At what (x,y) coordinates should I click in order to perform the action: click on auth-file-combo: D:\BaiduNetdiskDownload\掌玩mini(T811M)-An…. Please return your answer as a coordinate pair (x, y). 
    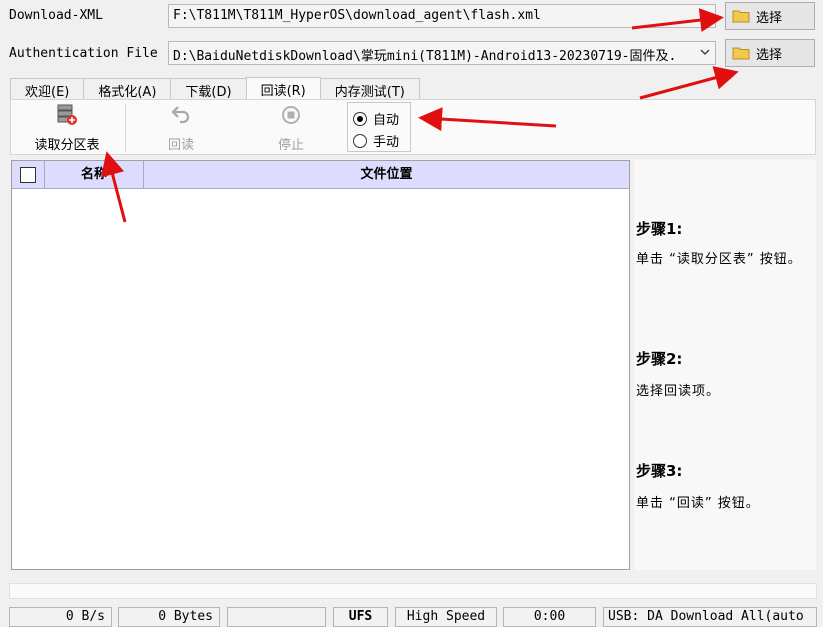
    Looking at the image, I should click on (442, 53).